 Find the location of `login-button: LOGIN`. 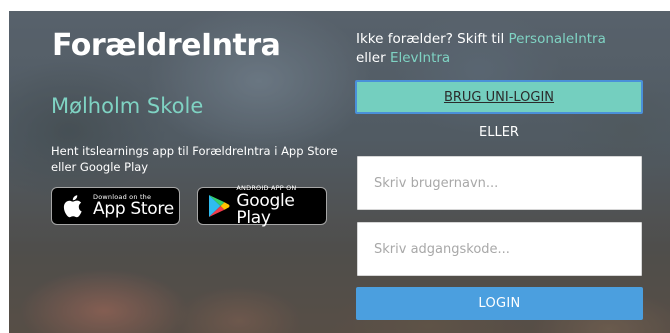

login-button: LOGIN is located at coordinates (499, 303).